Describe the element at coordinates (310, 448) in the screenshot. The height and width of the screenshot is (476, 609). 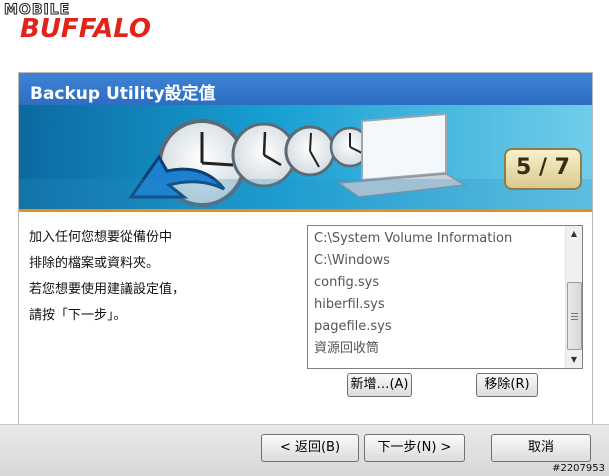
I see `back-button: < 返回(B)` at that location.